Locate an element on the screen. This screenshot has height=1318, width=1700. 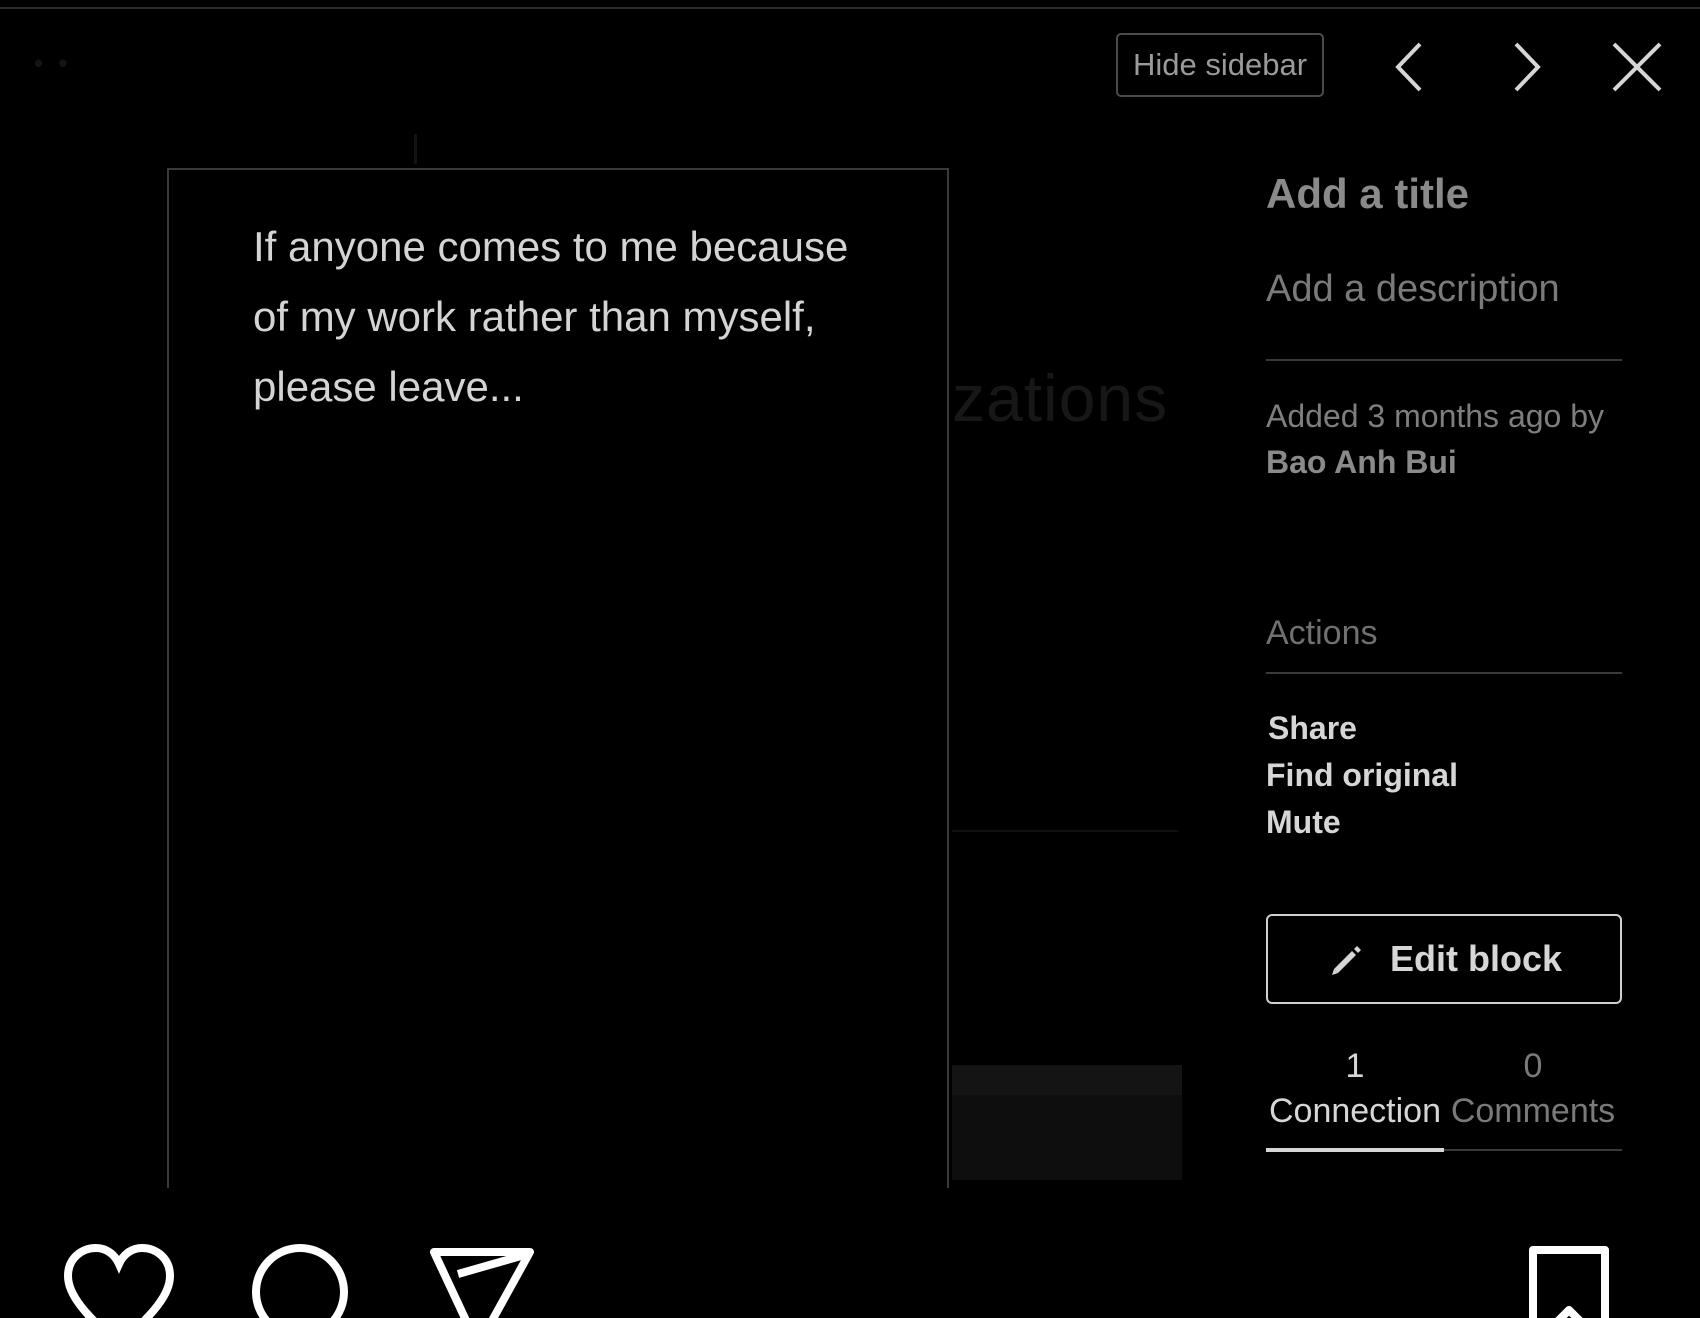
connection-label: Connection is located at coordinates (1354, 1111).